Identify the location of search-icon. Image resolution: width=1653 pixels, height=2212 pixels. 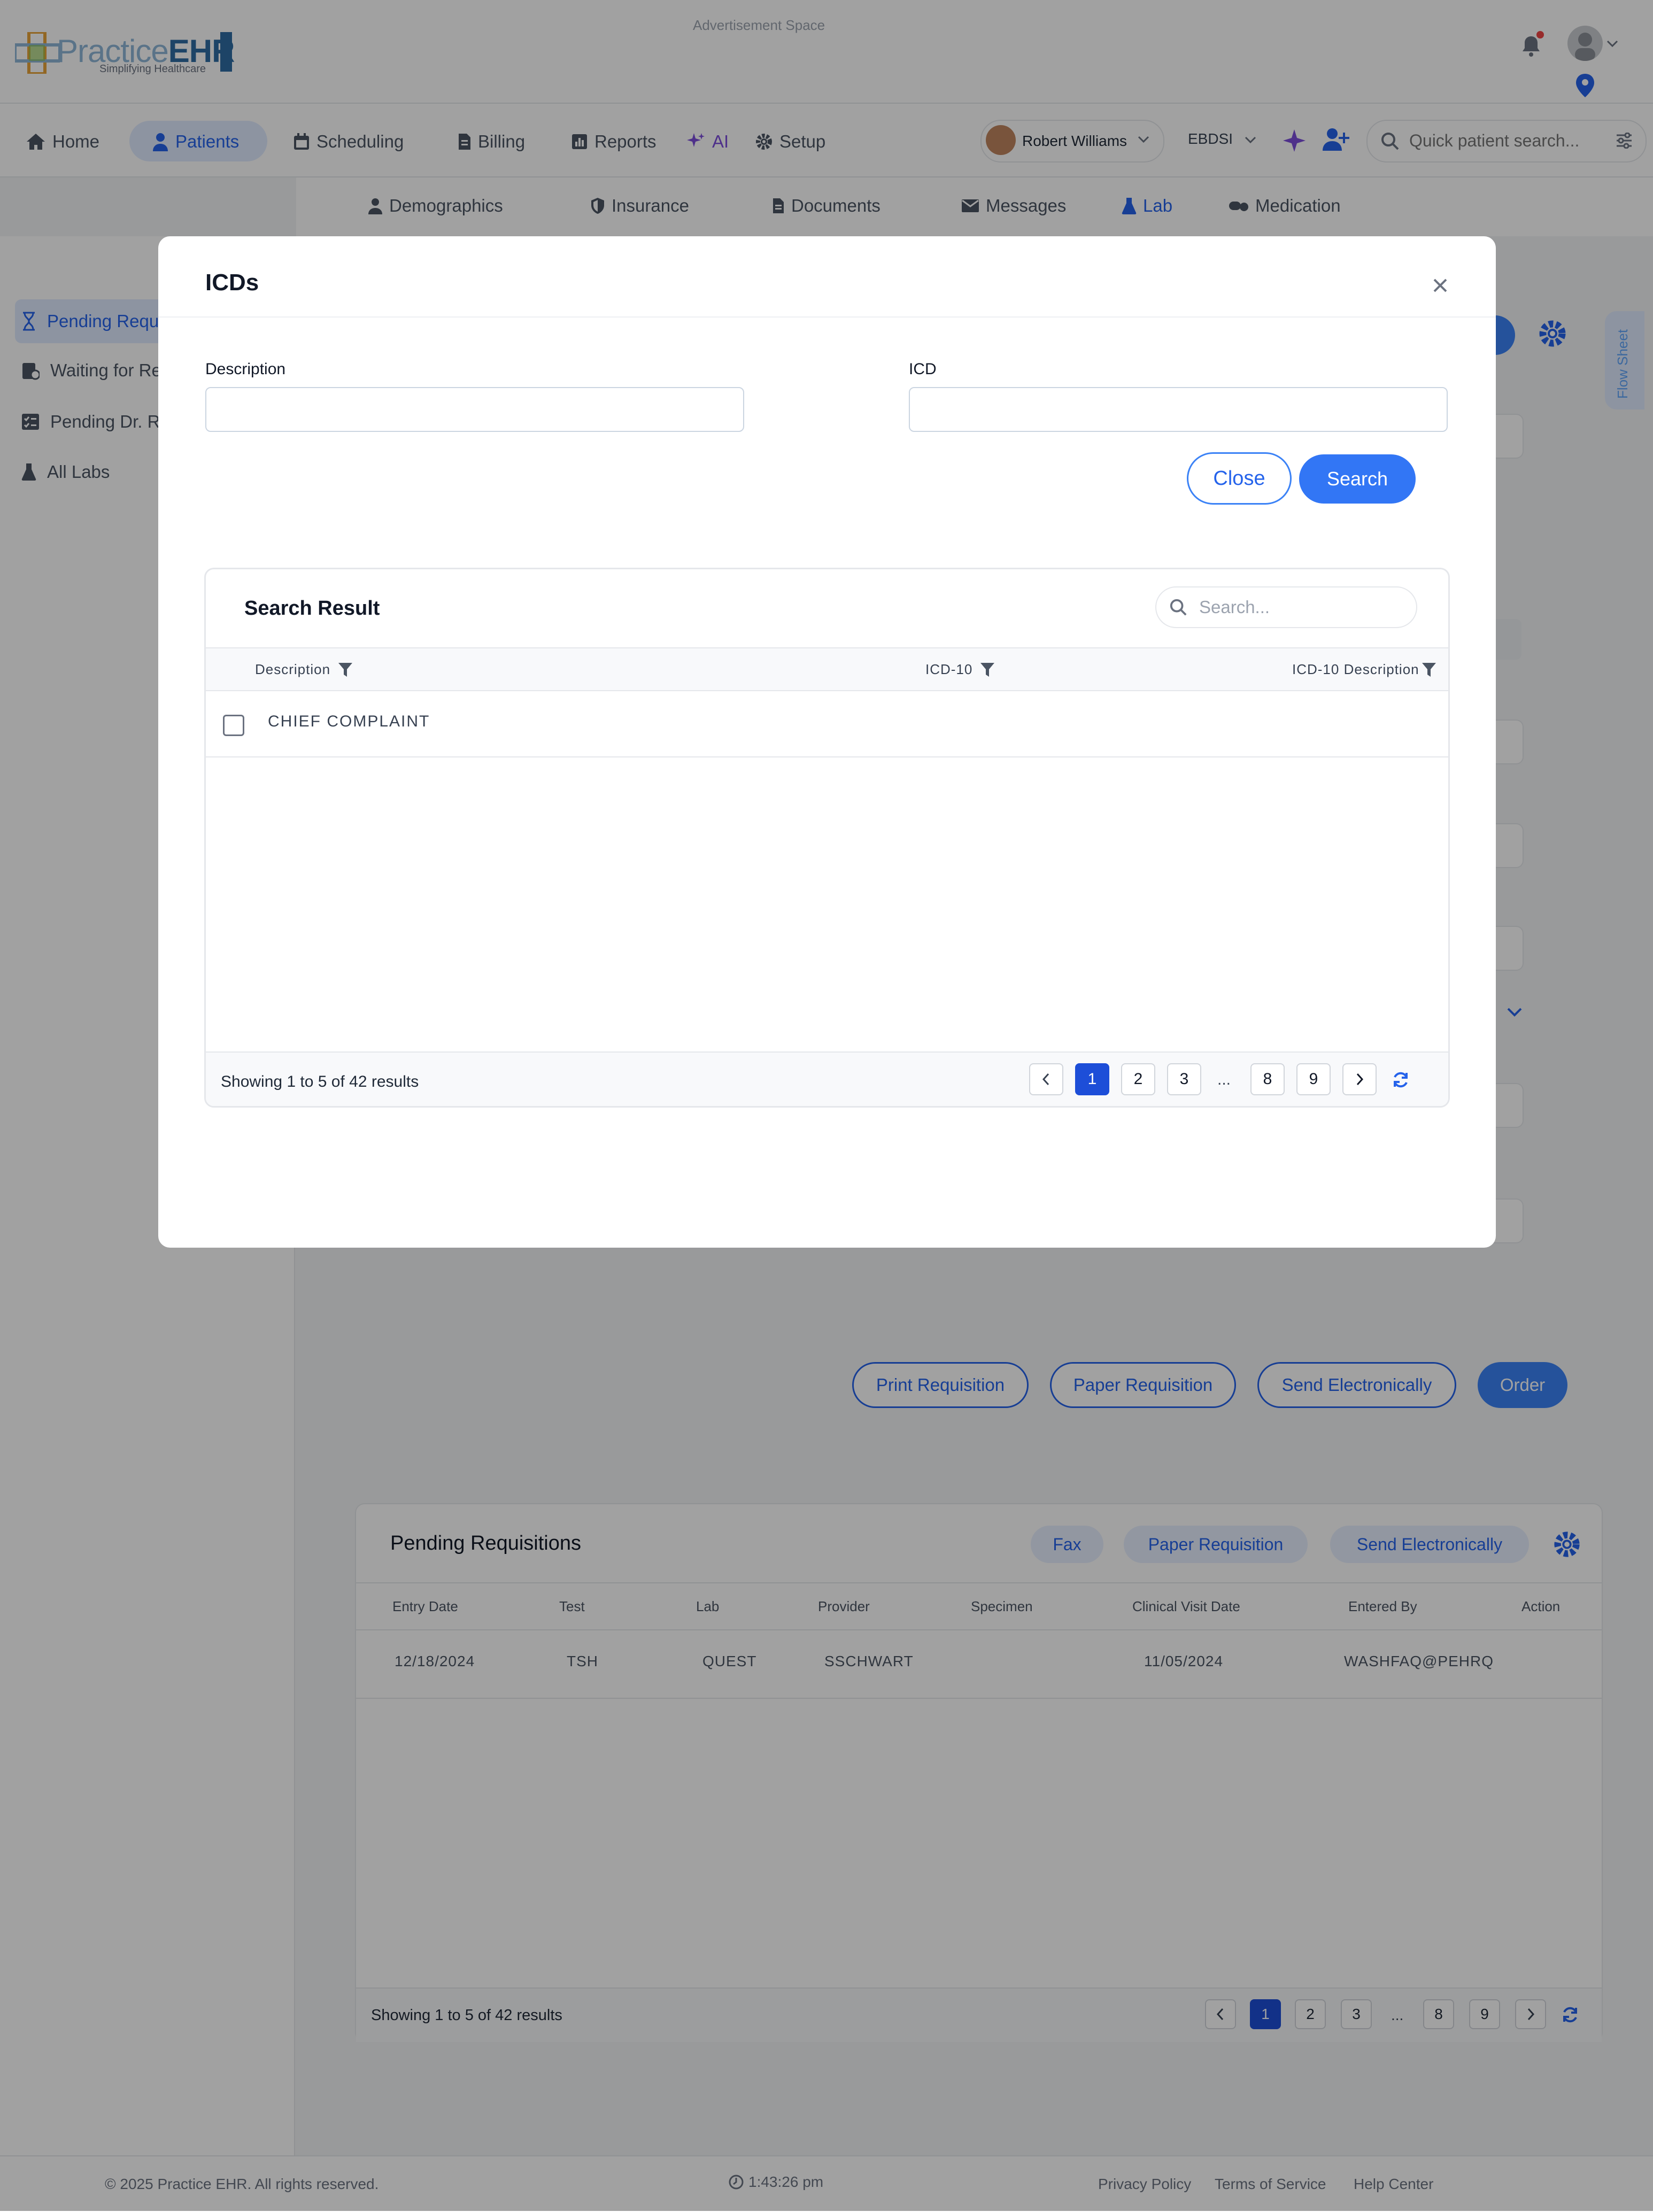
(1179, 608).